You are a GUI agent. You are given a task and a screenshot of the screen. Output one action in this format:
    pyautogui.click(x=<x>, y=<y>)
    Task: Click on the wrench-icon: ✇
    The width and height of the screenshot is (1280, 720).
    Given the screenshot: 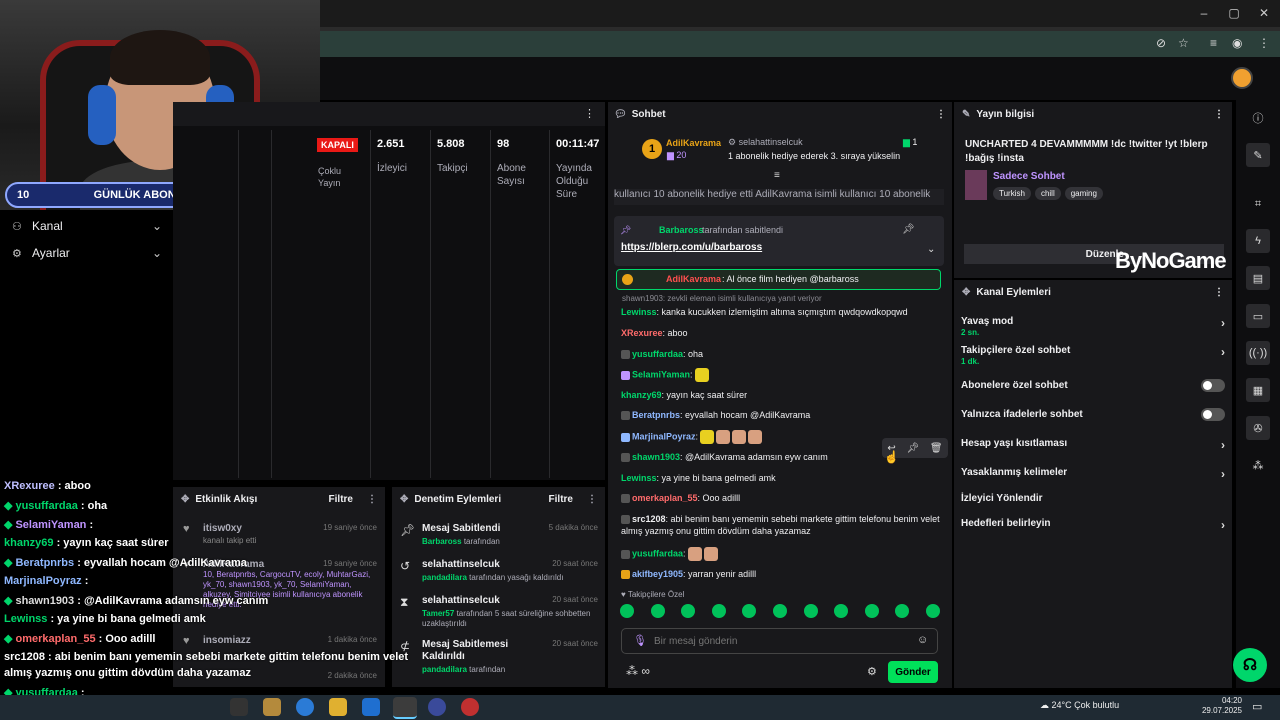 What is the action you would take?
    pyautogui.click(x=1258, y=428)
    